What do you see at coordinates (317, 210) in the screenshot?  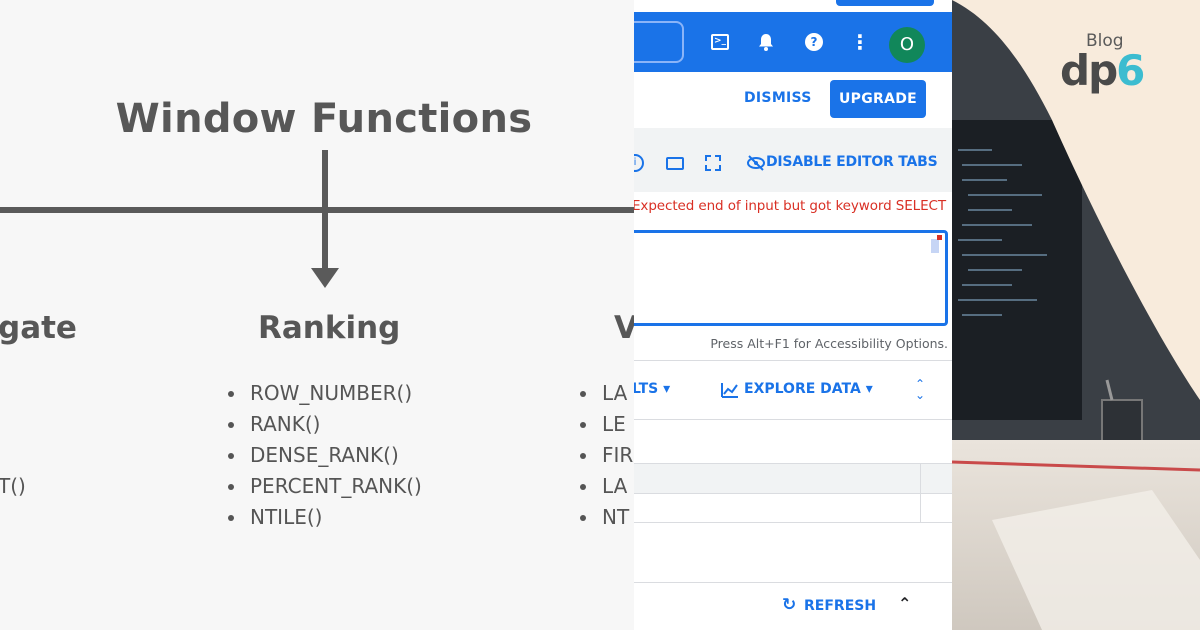 I see `diagram-horizontal-line` at bounding box center [317, 210].